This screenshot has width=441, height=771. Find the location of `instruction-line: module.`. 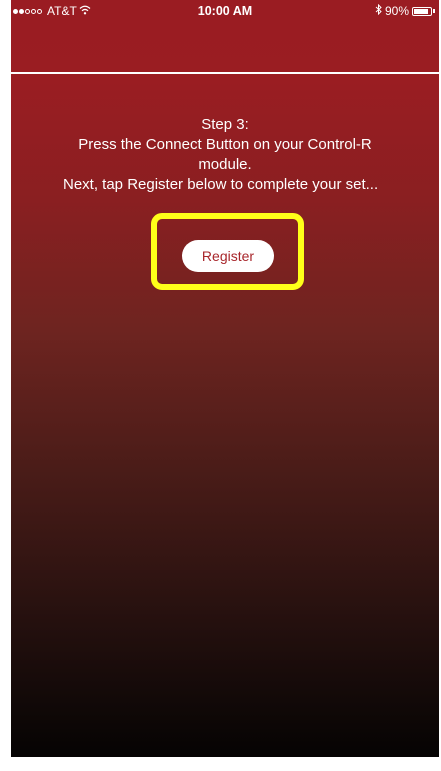

instruction-line: module. is located at coordinates (225, 164).